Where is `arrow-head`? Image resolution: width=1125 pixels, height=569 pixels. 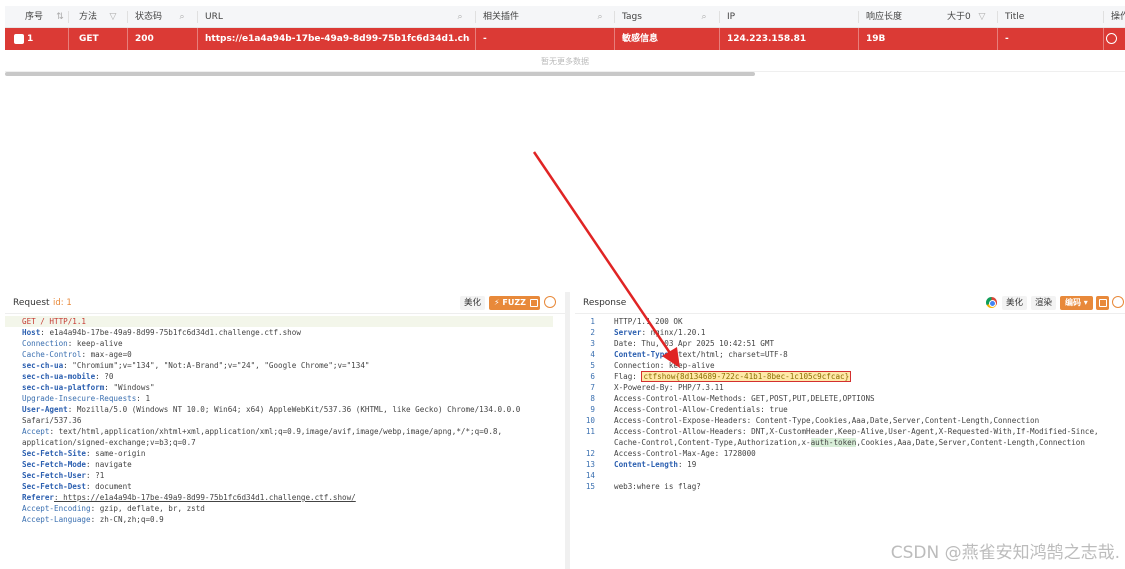
arrow-head is located at coordinates (671, 357).